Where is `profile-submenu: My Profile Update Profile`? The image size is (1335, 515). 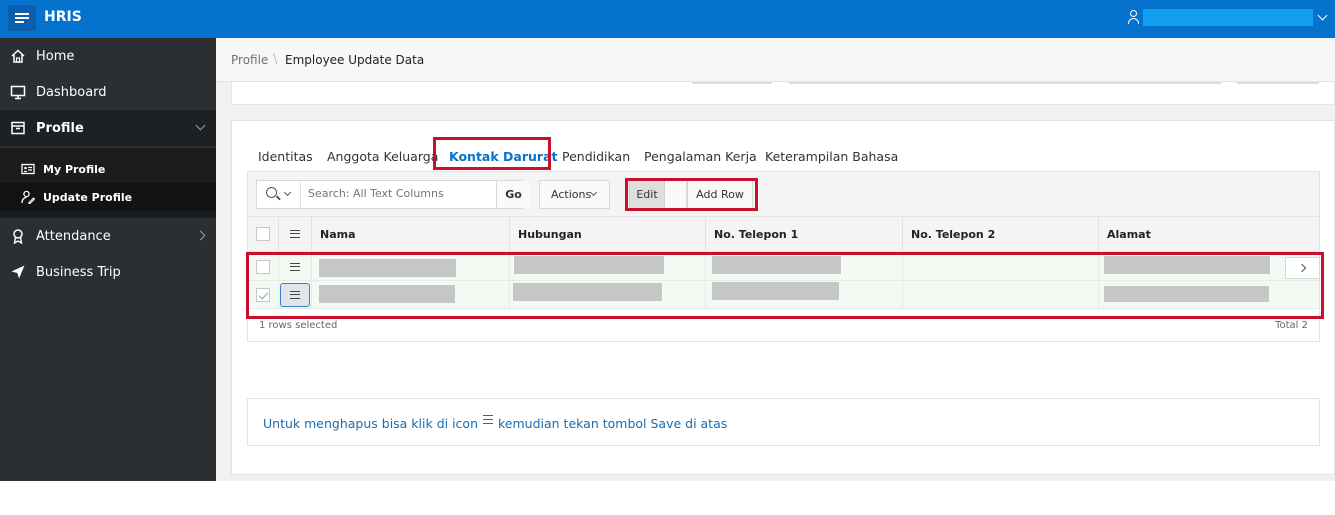 profile-submenu: My Profile Update Profile is located at coordinates (108, 183).